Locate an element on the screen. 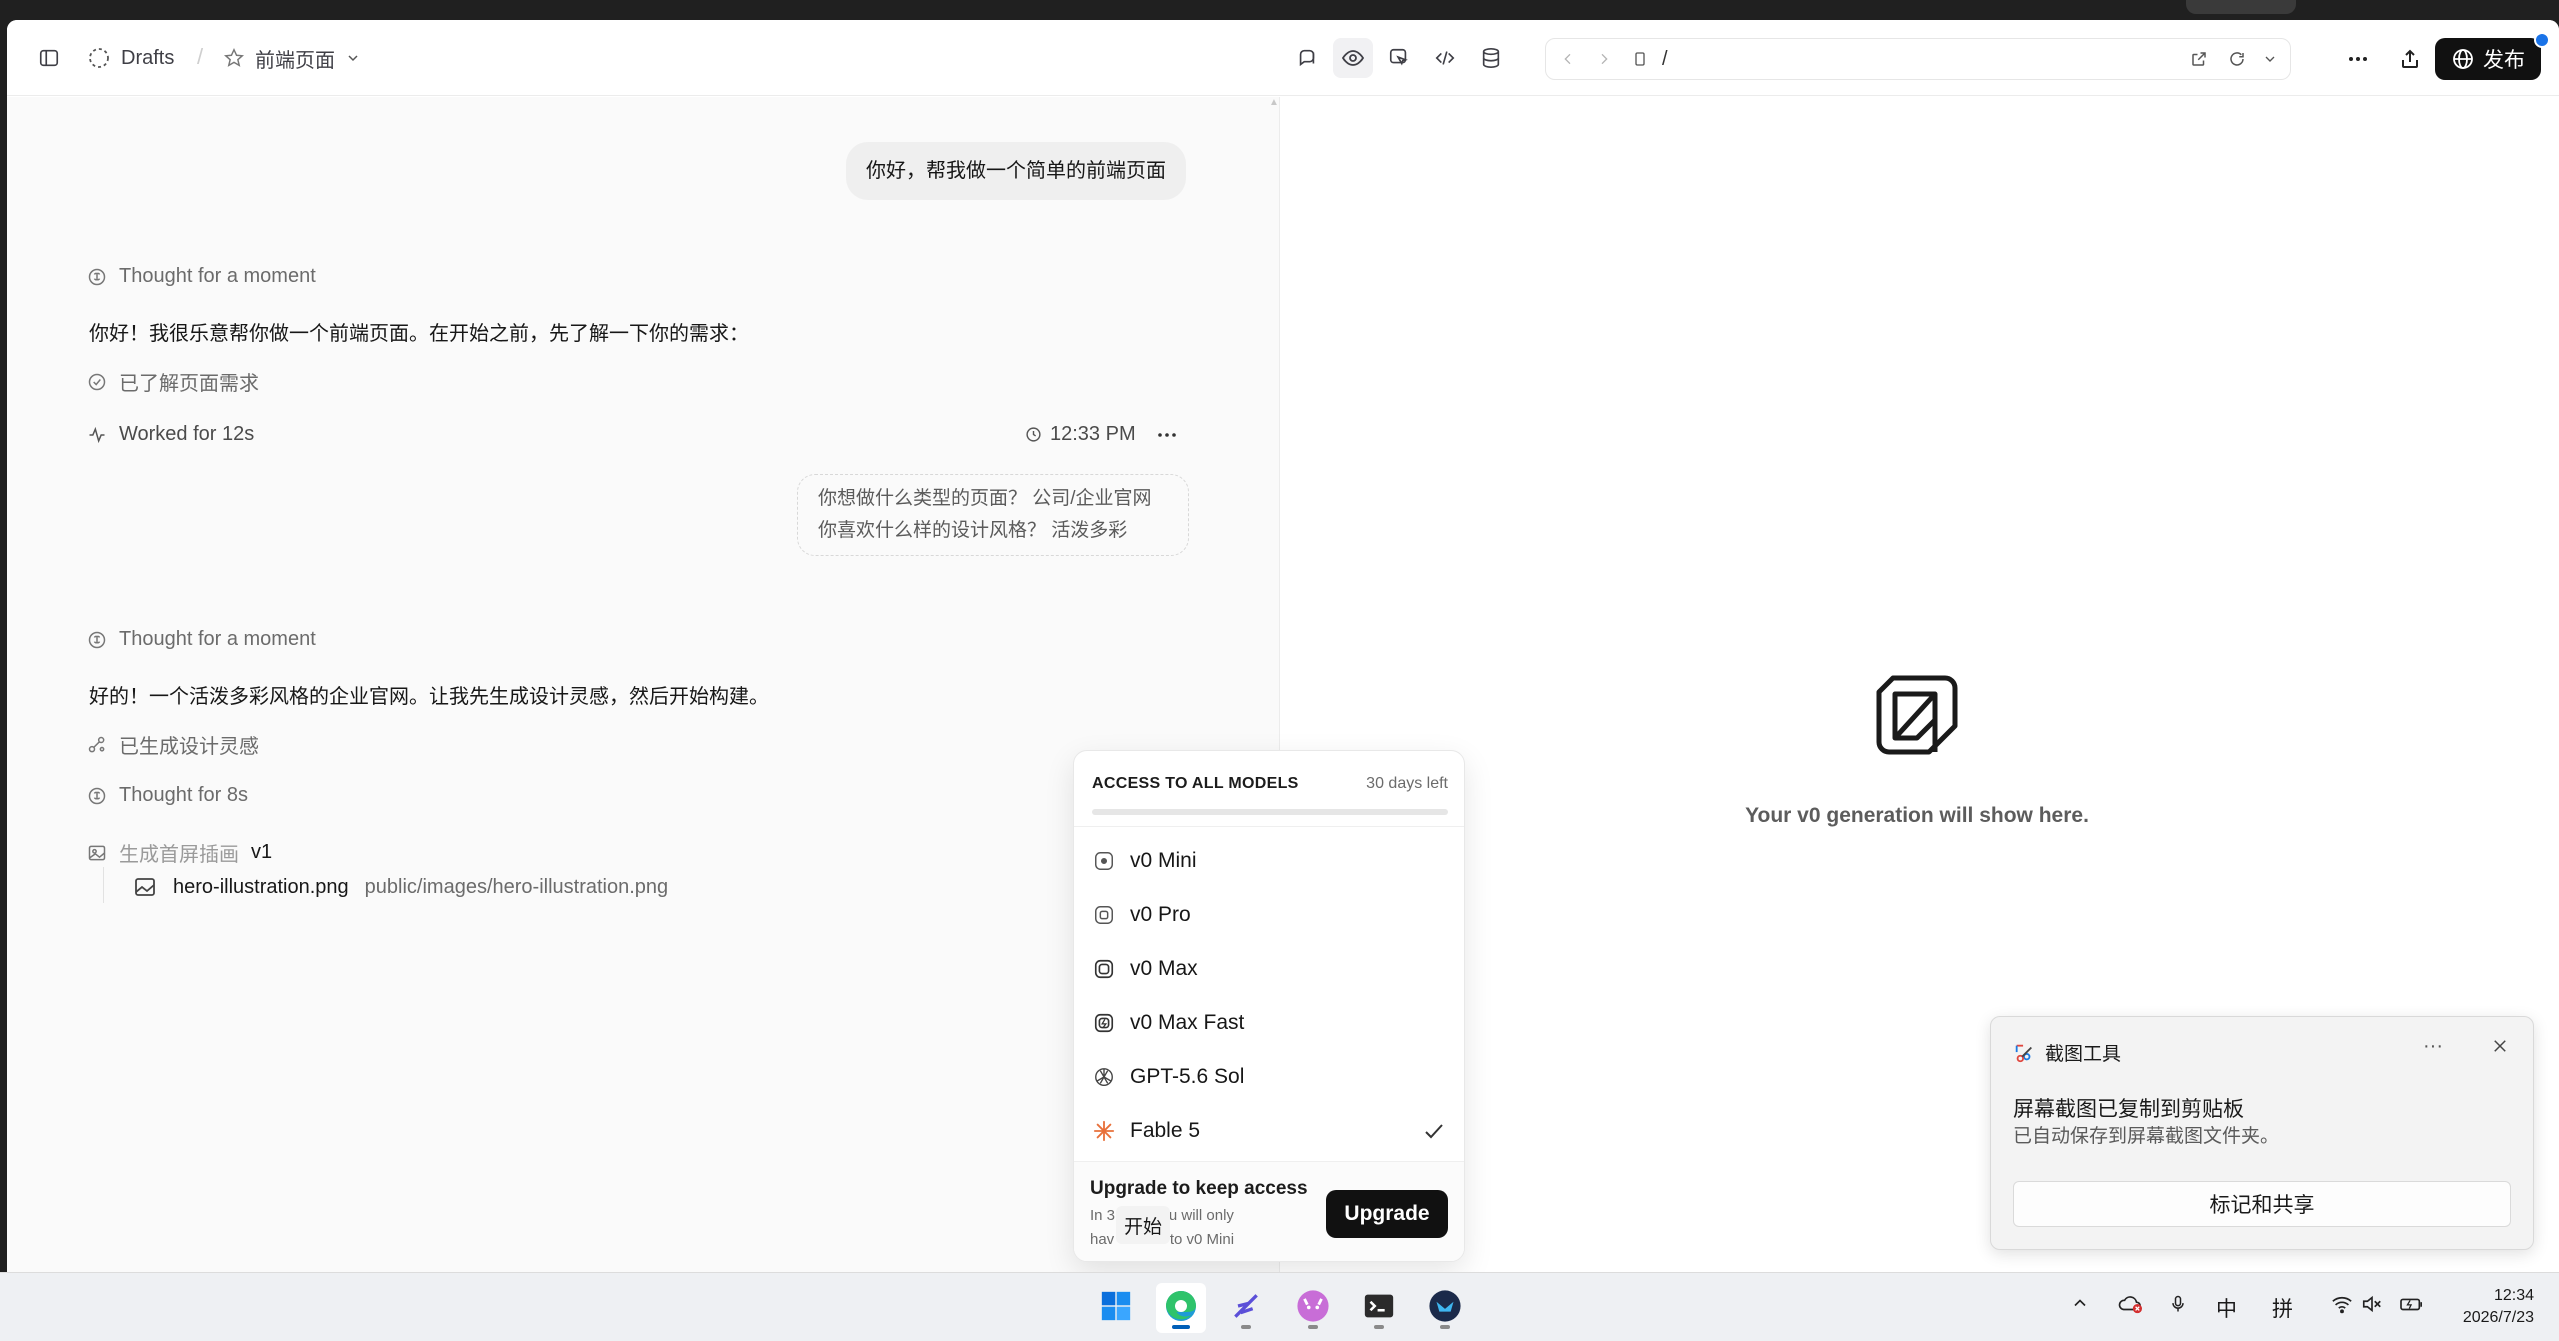 The image size is (2559, 1341). message-timestamp: 12:33 PM is located at coordinates (1080, 434).